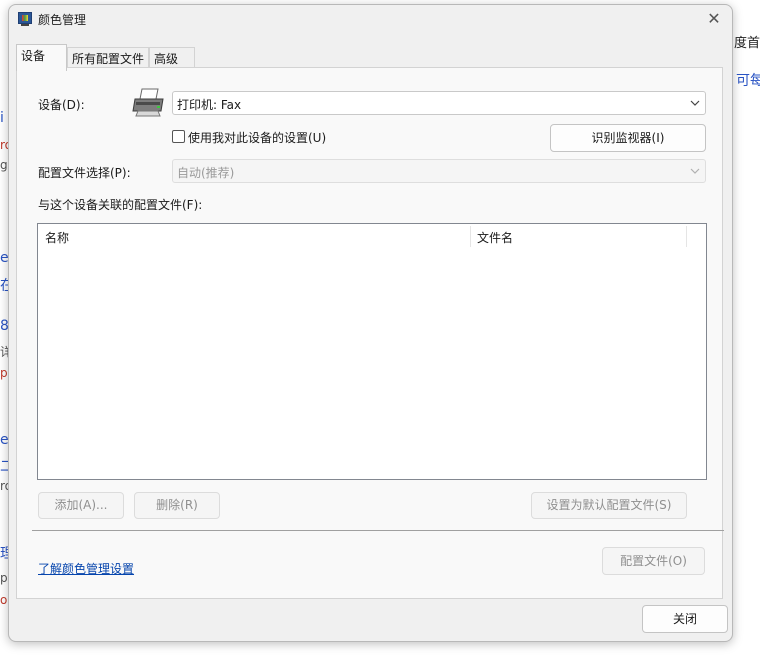 Image resolution: width=760 pixels, height=658 pixels. I want to click on close-window-button: ✕, so click(714, 19).